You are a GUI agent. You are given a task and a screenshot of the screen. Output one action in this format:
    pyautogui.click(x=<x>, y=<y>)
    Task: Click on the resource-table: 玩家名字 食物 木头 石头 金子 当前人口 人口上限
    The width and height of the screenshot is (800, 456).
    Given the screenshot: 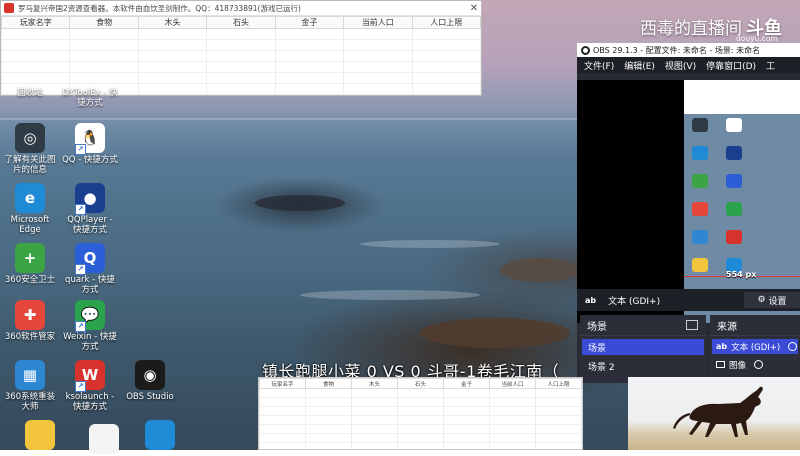 What is the action you would take?
    pyautogui.click(x=241, y=55)
    